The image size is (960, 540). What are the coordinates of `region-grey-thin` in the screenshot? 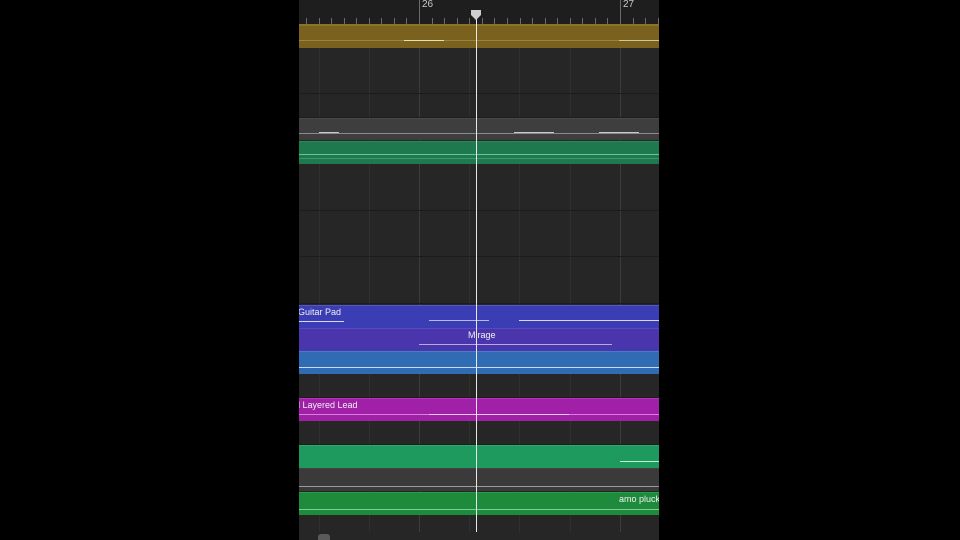 It's located at (479, 479).